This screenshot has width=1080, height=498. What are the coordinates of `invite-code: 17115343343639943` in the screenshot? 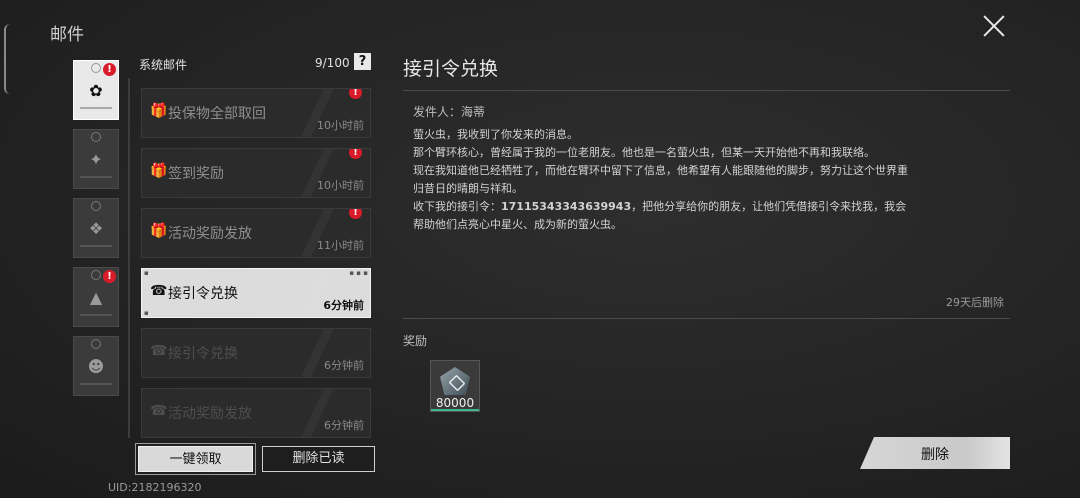 It's located at (566, 206).